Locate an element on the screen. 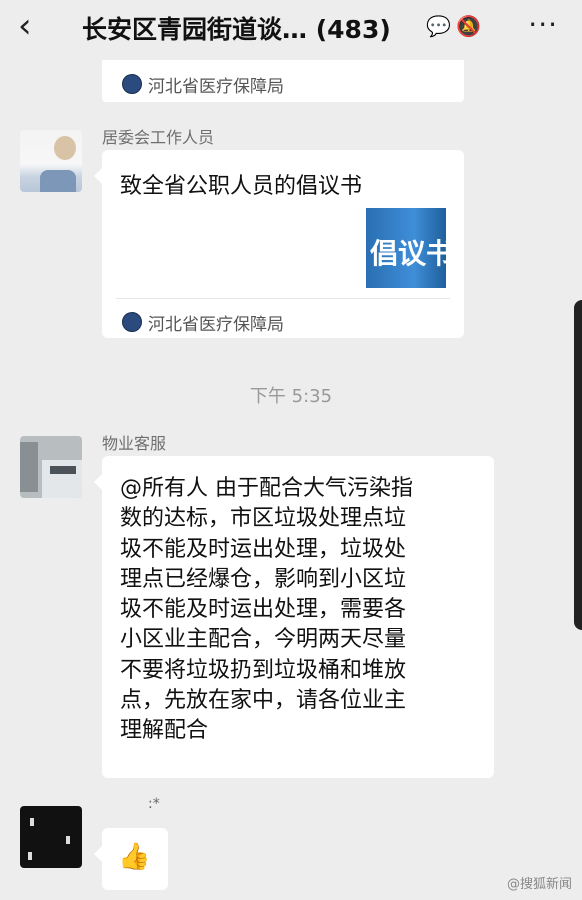 This screenshot has height=900, width=582. card-thumbnail: 倡议书 is located at coordinates (406, 248).